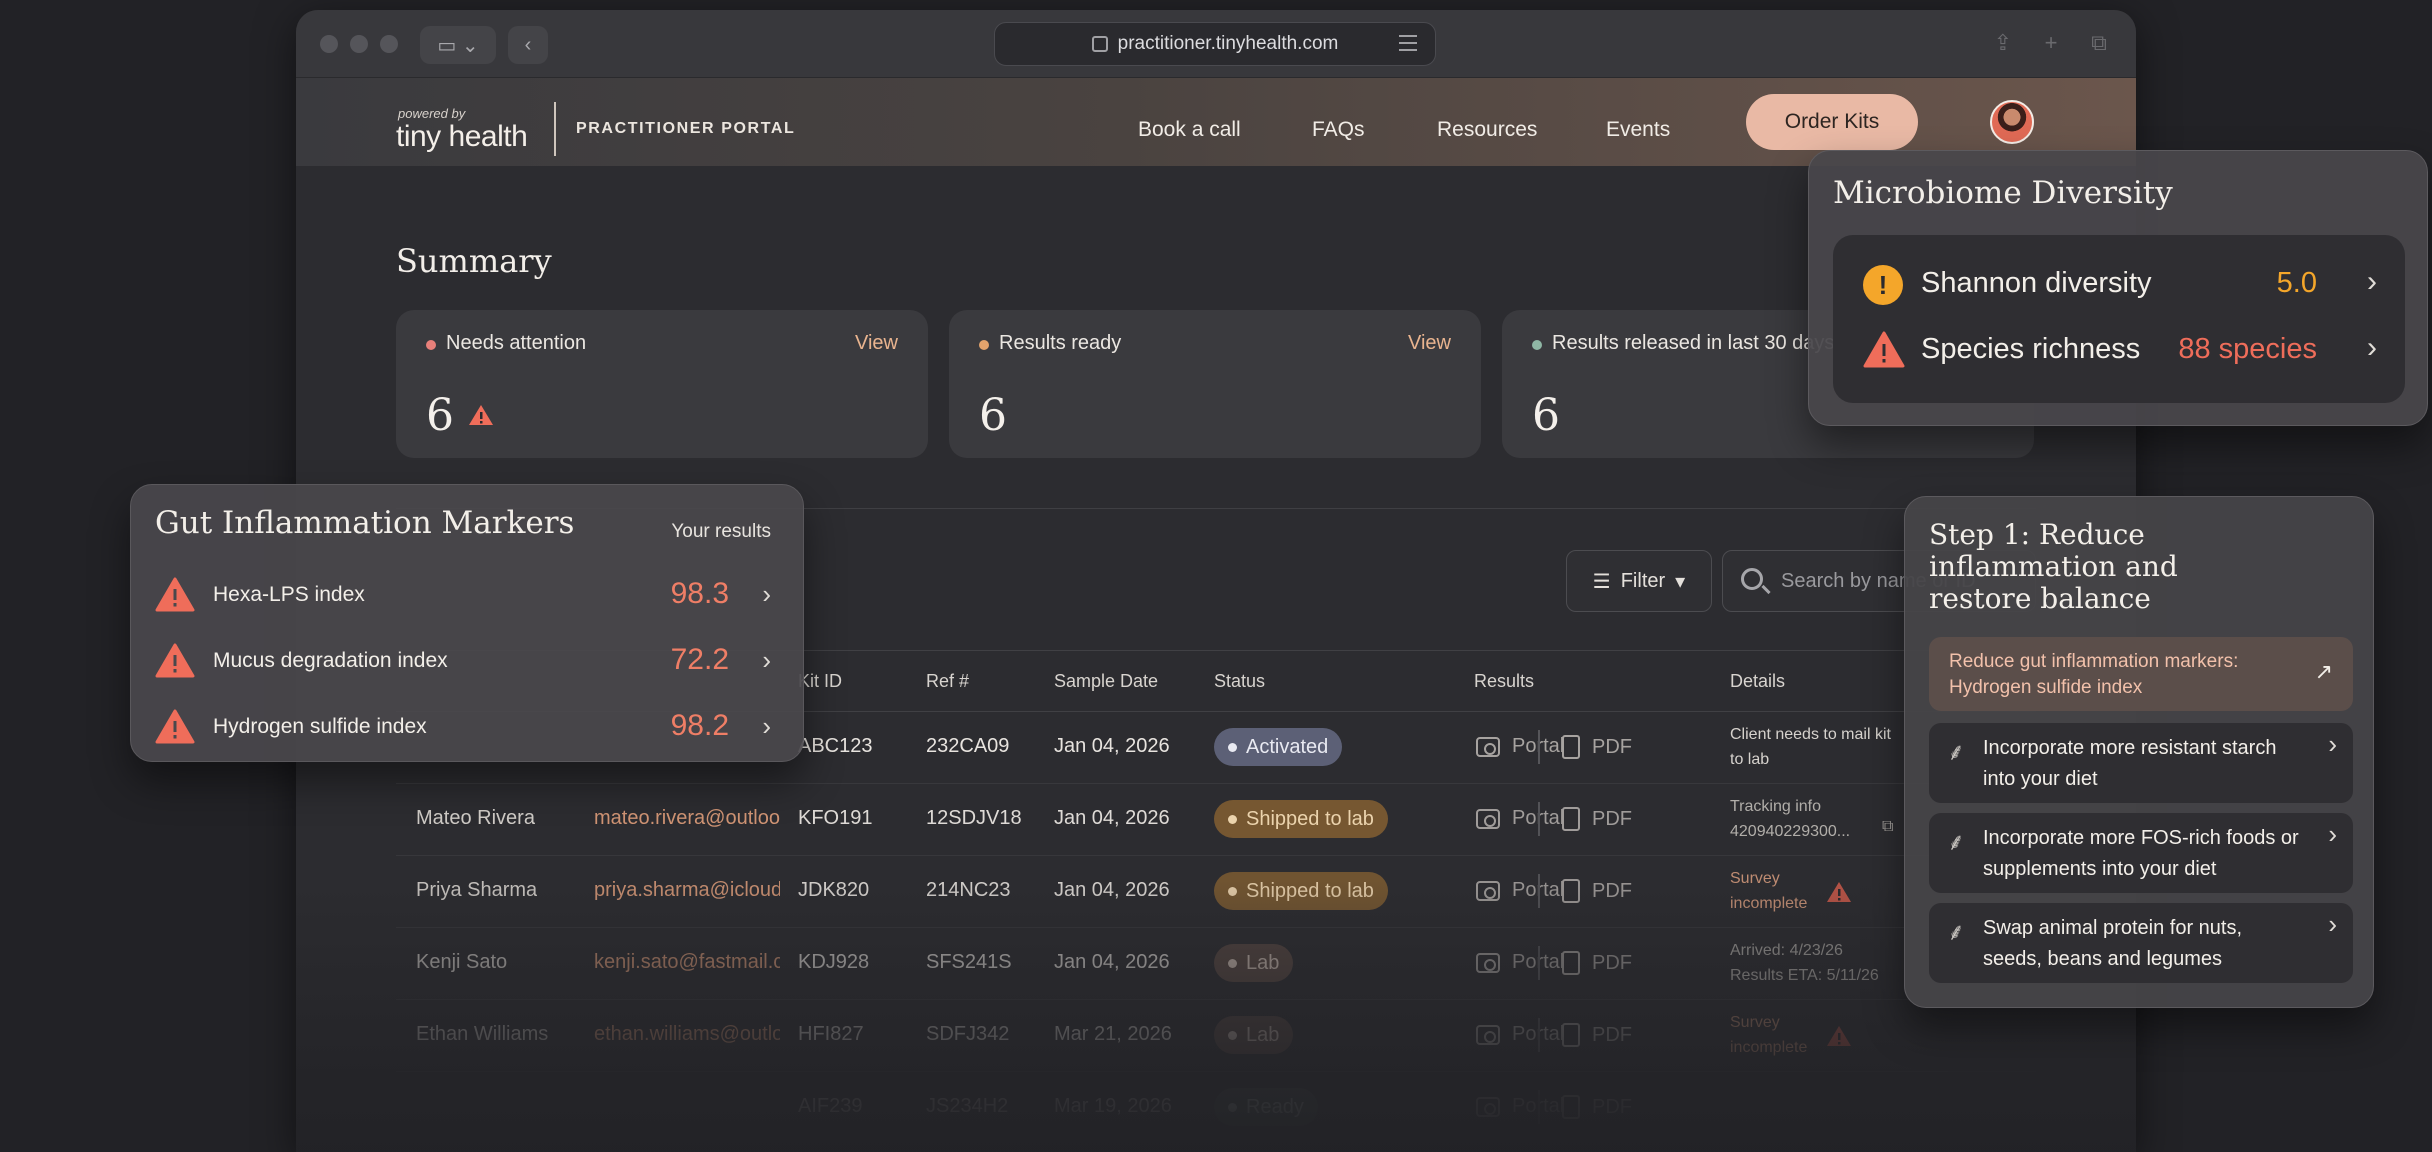 The width and height of the screenshot is (2432, 1152). I want to click on your-results-label: Your results, so click(721, 531).